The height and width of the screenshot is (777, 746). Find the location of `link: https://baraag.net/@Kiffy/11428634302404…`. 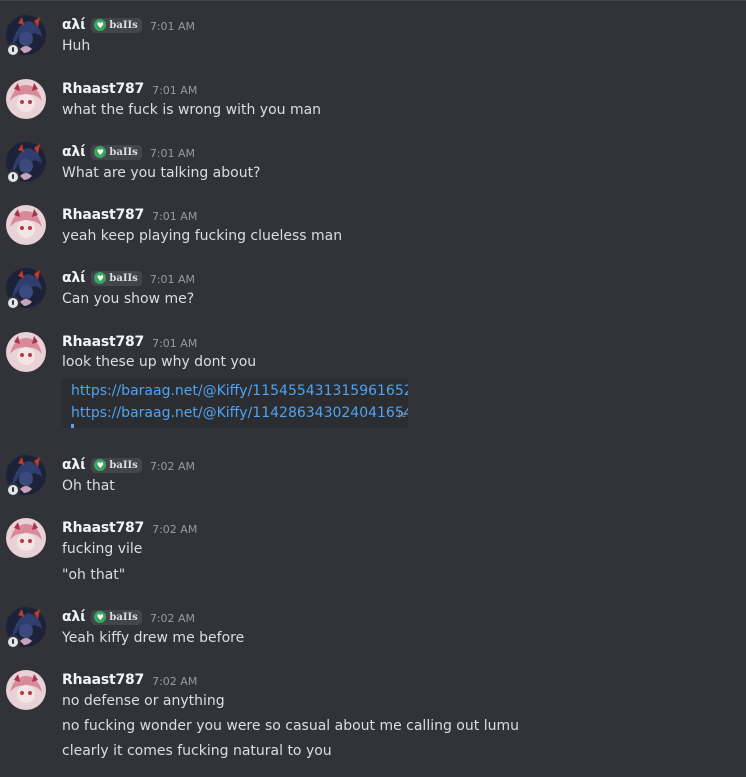

link: https://baraag.net/@Kiffy/11428634302404… is located at coordinates (239, 413).